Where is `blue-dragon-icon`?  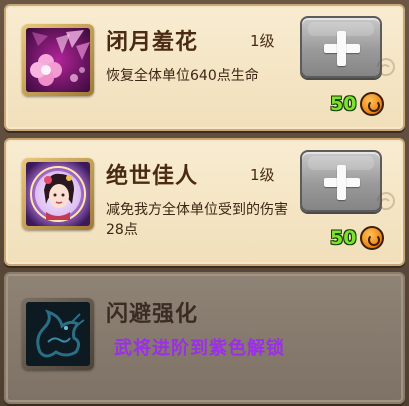 blue-dragon-icon is located at coordinates (58, 334).